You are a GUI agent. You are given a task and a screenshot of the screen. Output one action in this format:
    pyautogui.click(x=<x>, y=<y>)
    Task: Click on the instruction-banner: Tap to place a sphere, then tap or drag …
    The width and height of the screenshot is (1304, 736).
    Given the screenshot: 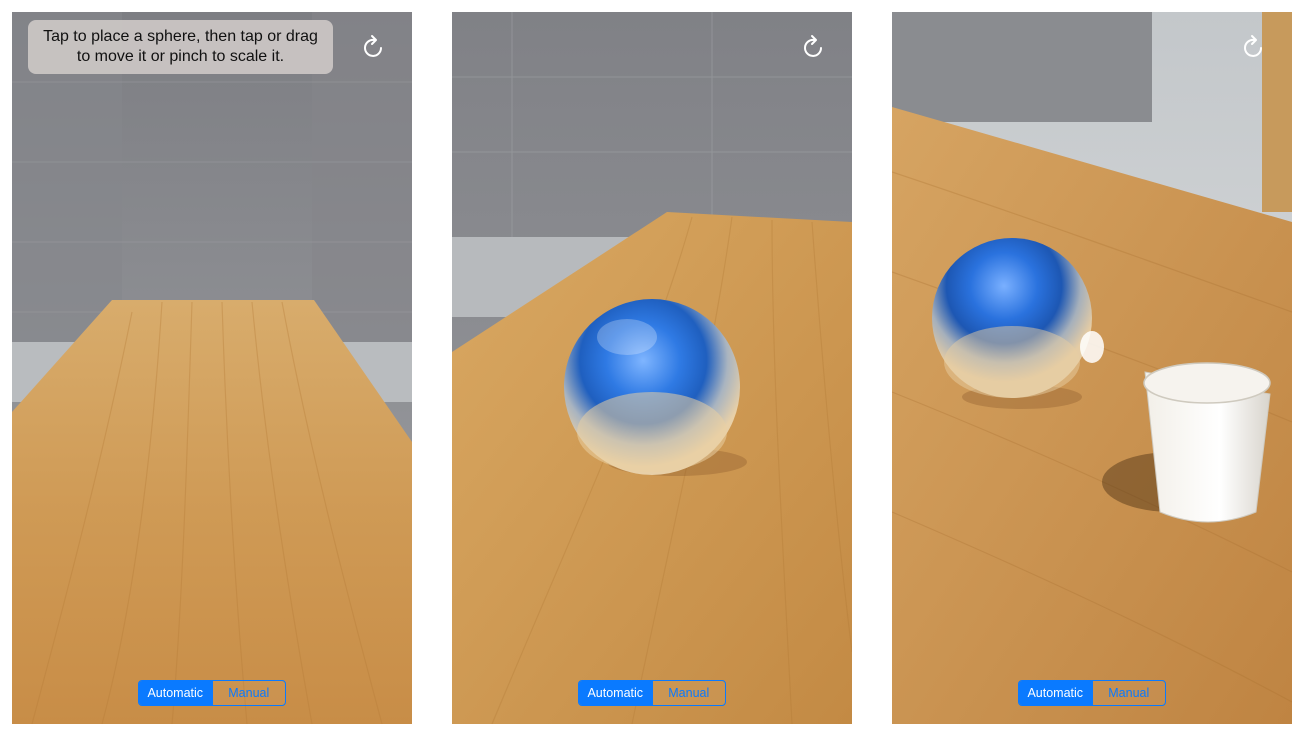 What is the action you would take?
    pyautogui.click(x=180, y=47)
    